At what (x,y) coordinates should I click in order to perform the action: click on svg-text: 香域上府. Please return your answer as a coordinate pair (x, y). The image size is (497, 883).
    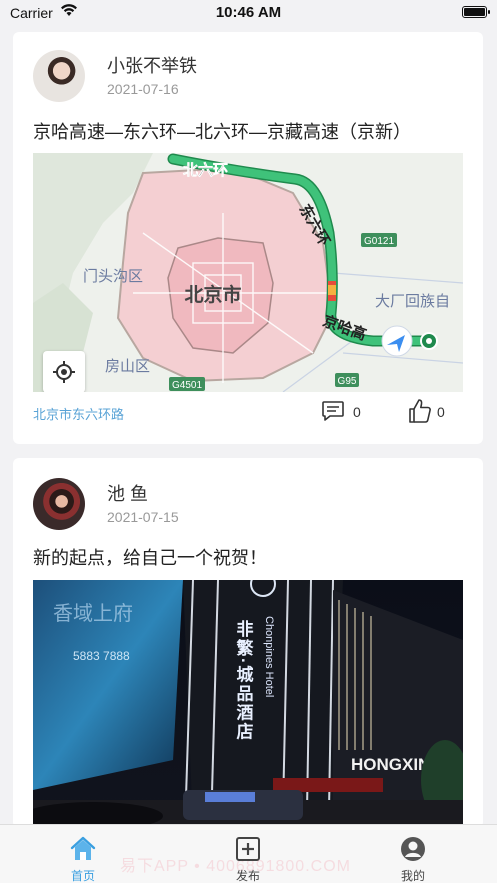
    Looking at the image, I should click on (93, 613).